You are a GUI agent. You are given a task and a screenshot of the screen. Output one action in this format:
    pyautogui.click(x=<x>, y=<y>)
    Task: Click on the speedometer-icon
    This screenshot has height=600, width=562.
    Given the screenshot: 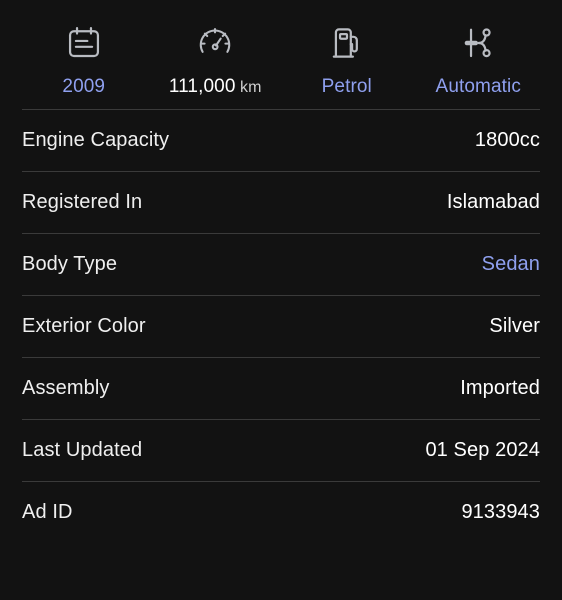 What is the action you would take?
    pyautogui.click(x=215, y=43)
    